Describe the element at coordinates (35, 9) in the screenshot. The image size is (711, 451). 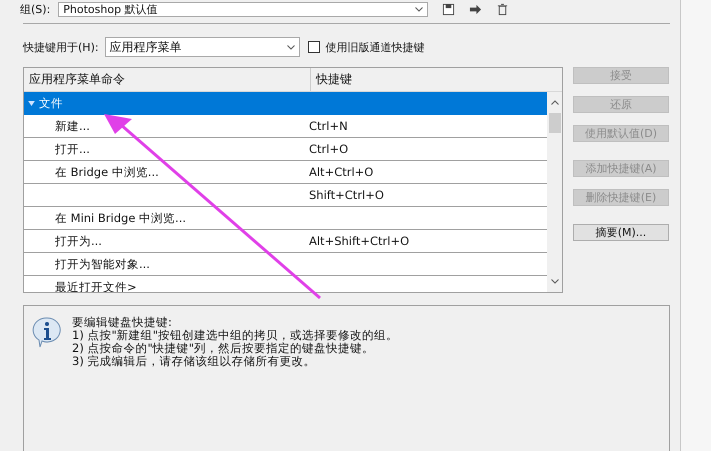
I see `set-label: 组(S):` at that location.